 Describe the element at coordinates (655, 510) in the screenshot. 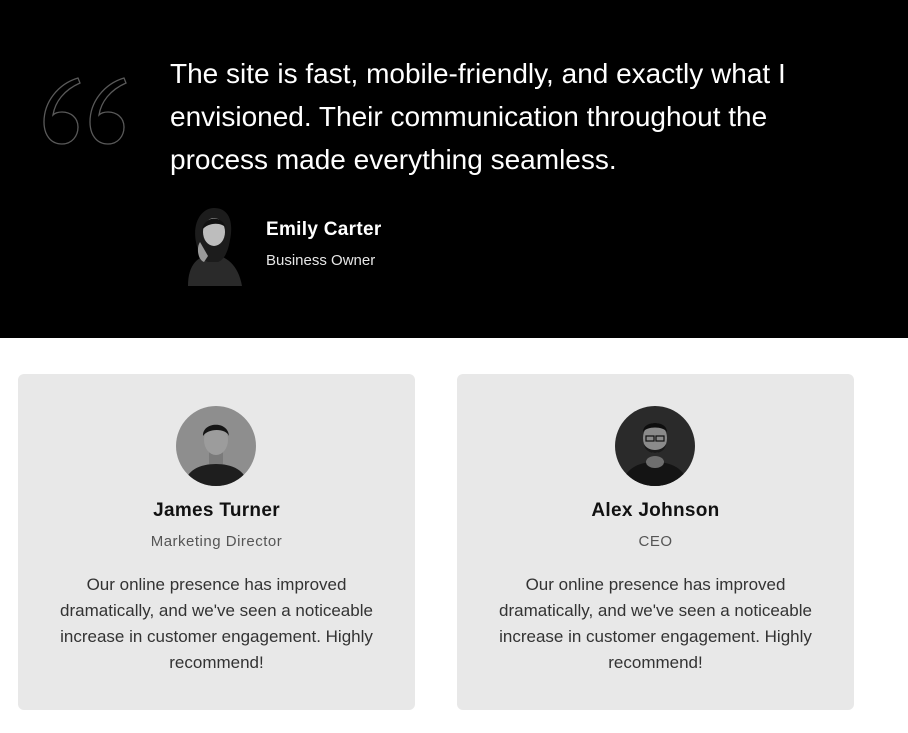

I see `card-name: Alex Johnson` at that location.